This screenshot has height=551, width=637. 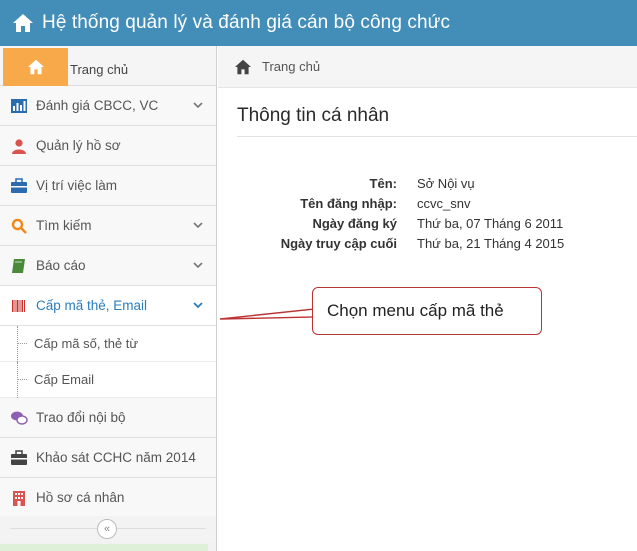 What do you see at coordinates (354, 223) in the screenshot?
I see `info-label: Ngày đăng ký` at bounding box center [354, 223].